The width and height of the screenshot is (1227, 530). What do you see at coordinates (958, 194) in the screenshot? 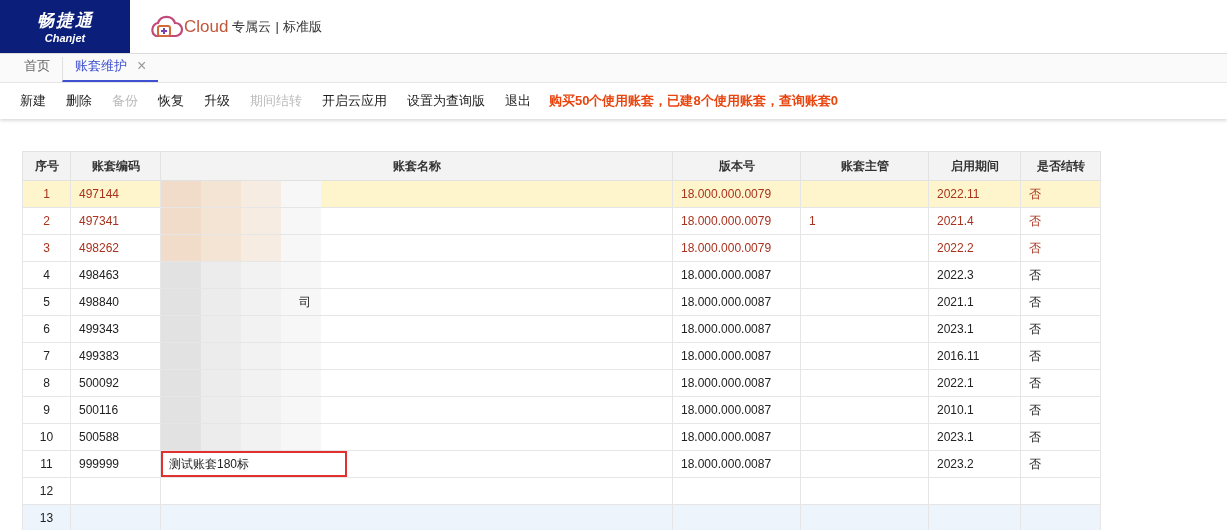
I see `start-period: 2022.11` at bounding box center [958, 194].